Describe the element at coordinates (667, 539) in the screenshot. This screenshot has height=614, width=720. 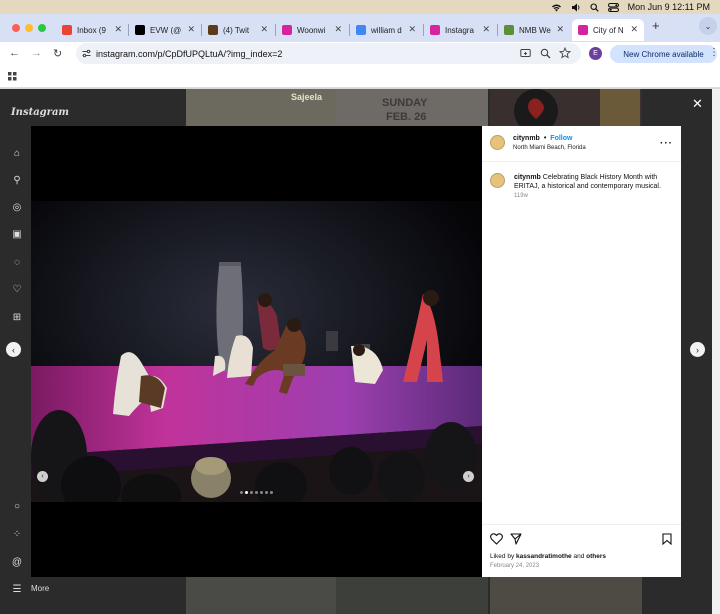
I see `save-bookmark-icon` at that location.